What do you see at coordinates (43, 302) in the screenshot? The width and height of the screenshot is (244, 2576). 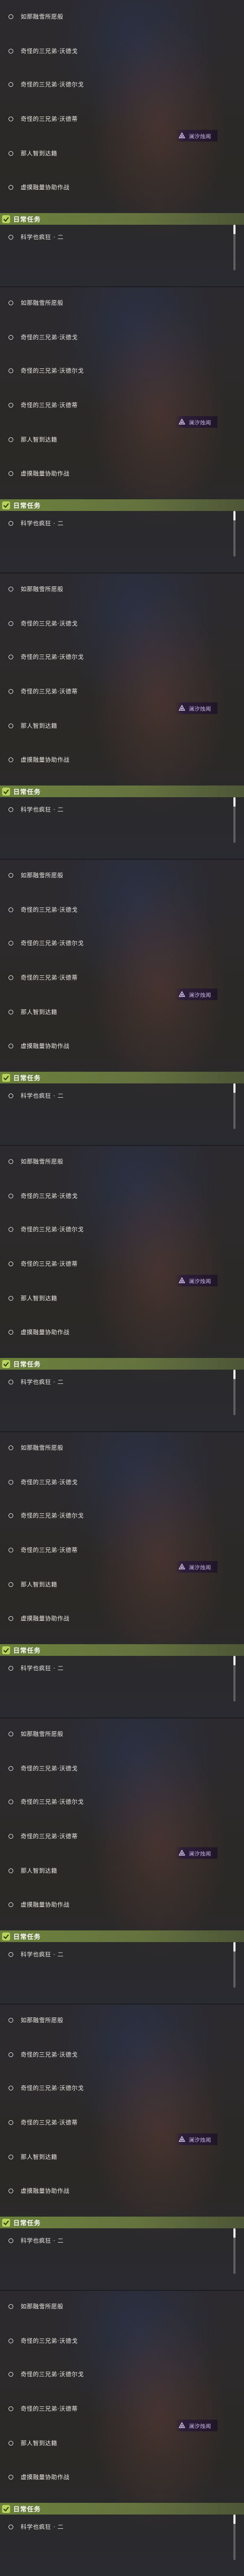 I see `quest-title: 如那融雪所愿般` at bounding box center [43, 302].